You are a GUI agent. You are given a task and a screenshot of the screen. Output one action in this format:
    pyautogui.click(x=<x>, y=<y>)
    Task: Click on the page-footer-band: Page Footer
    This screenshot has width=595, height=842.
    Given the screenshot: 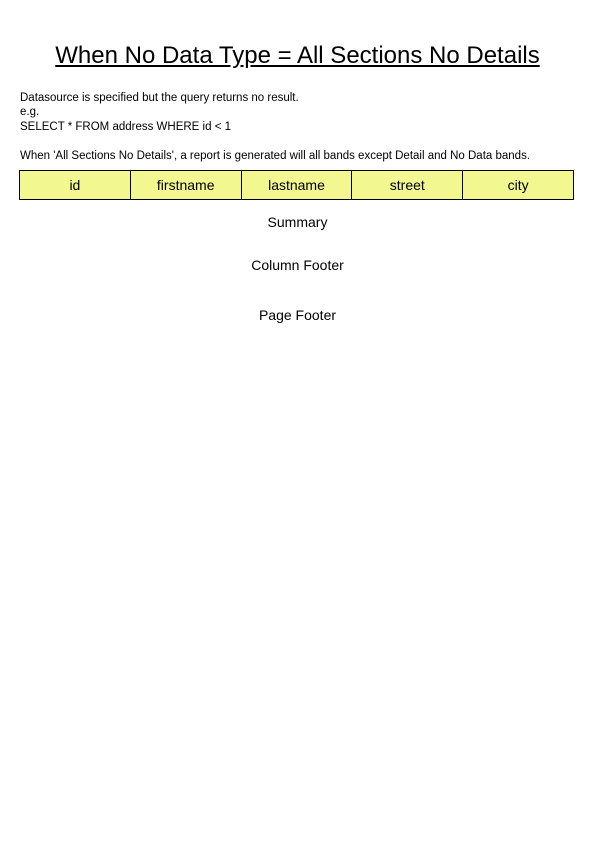 What is the action you would take?
    pyautogui.click(x=297, y=315)
    